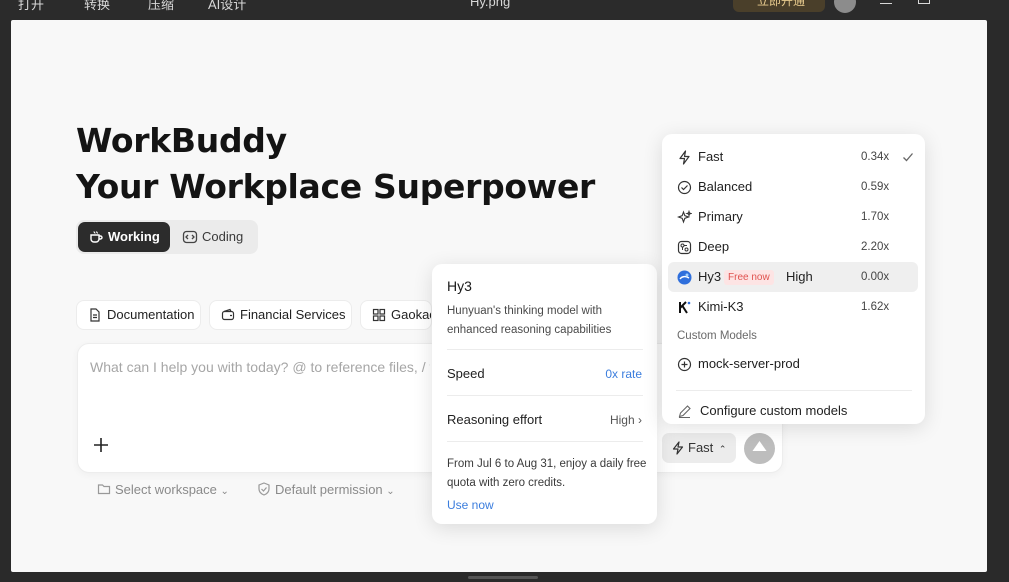 This screenshot has width=1009, height=582. I want to click on configure-custom-models-button: Configure custom models, so click(793, 411).